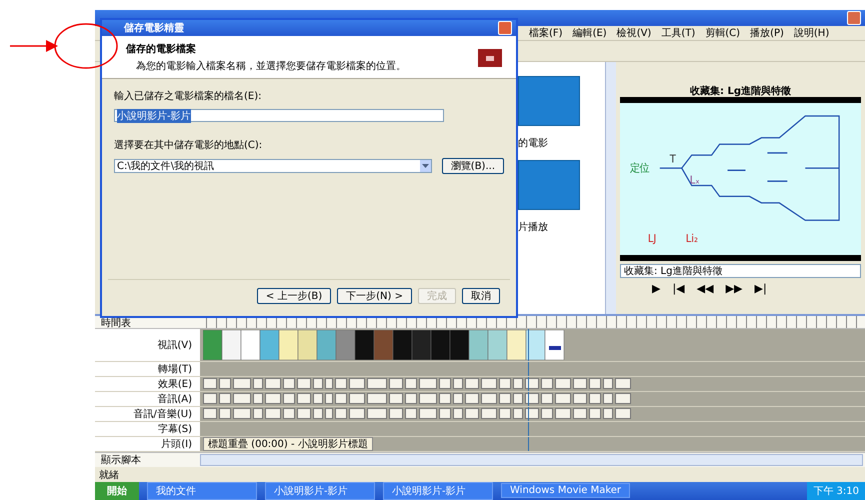 This screenshot has width=865, height=500. What do you see at coordinates (634, 33) in the screenshot?
I see `menu-item: 檢視(V)` at bounding box center [634, 33].